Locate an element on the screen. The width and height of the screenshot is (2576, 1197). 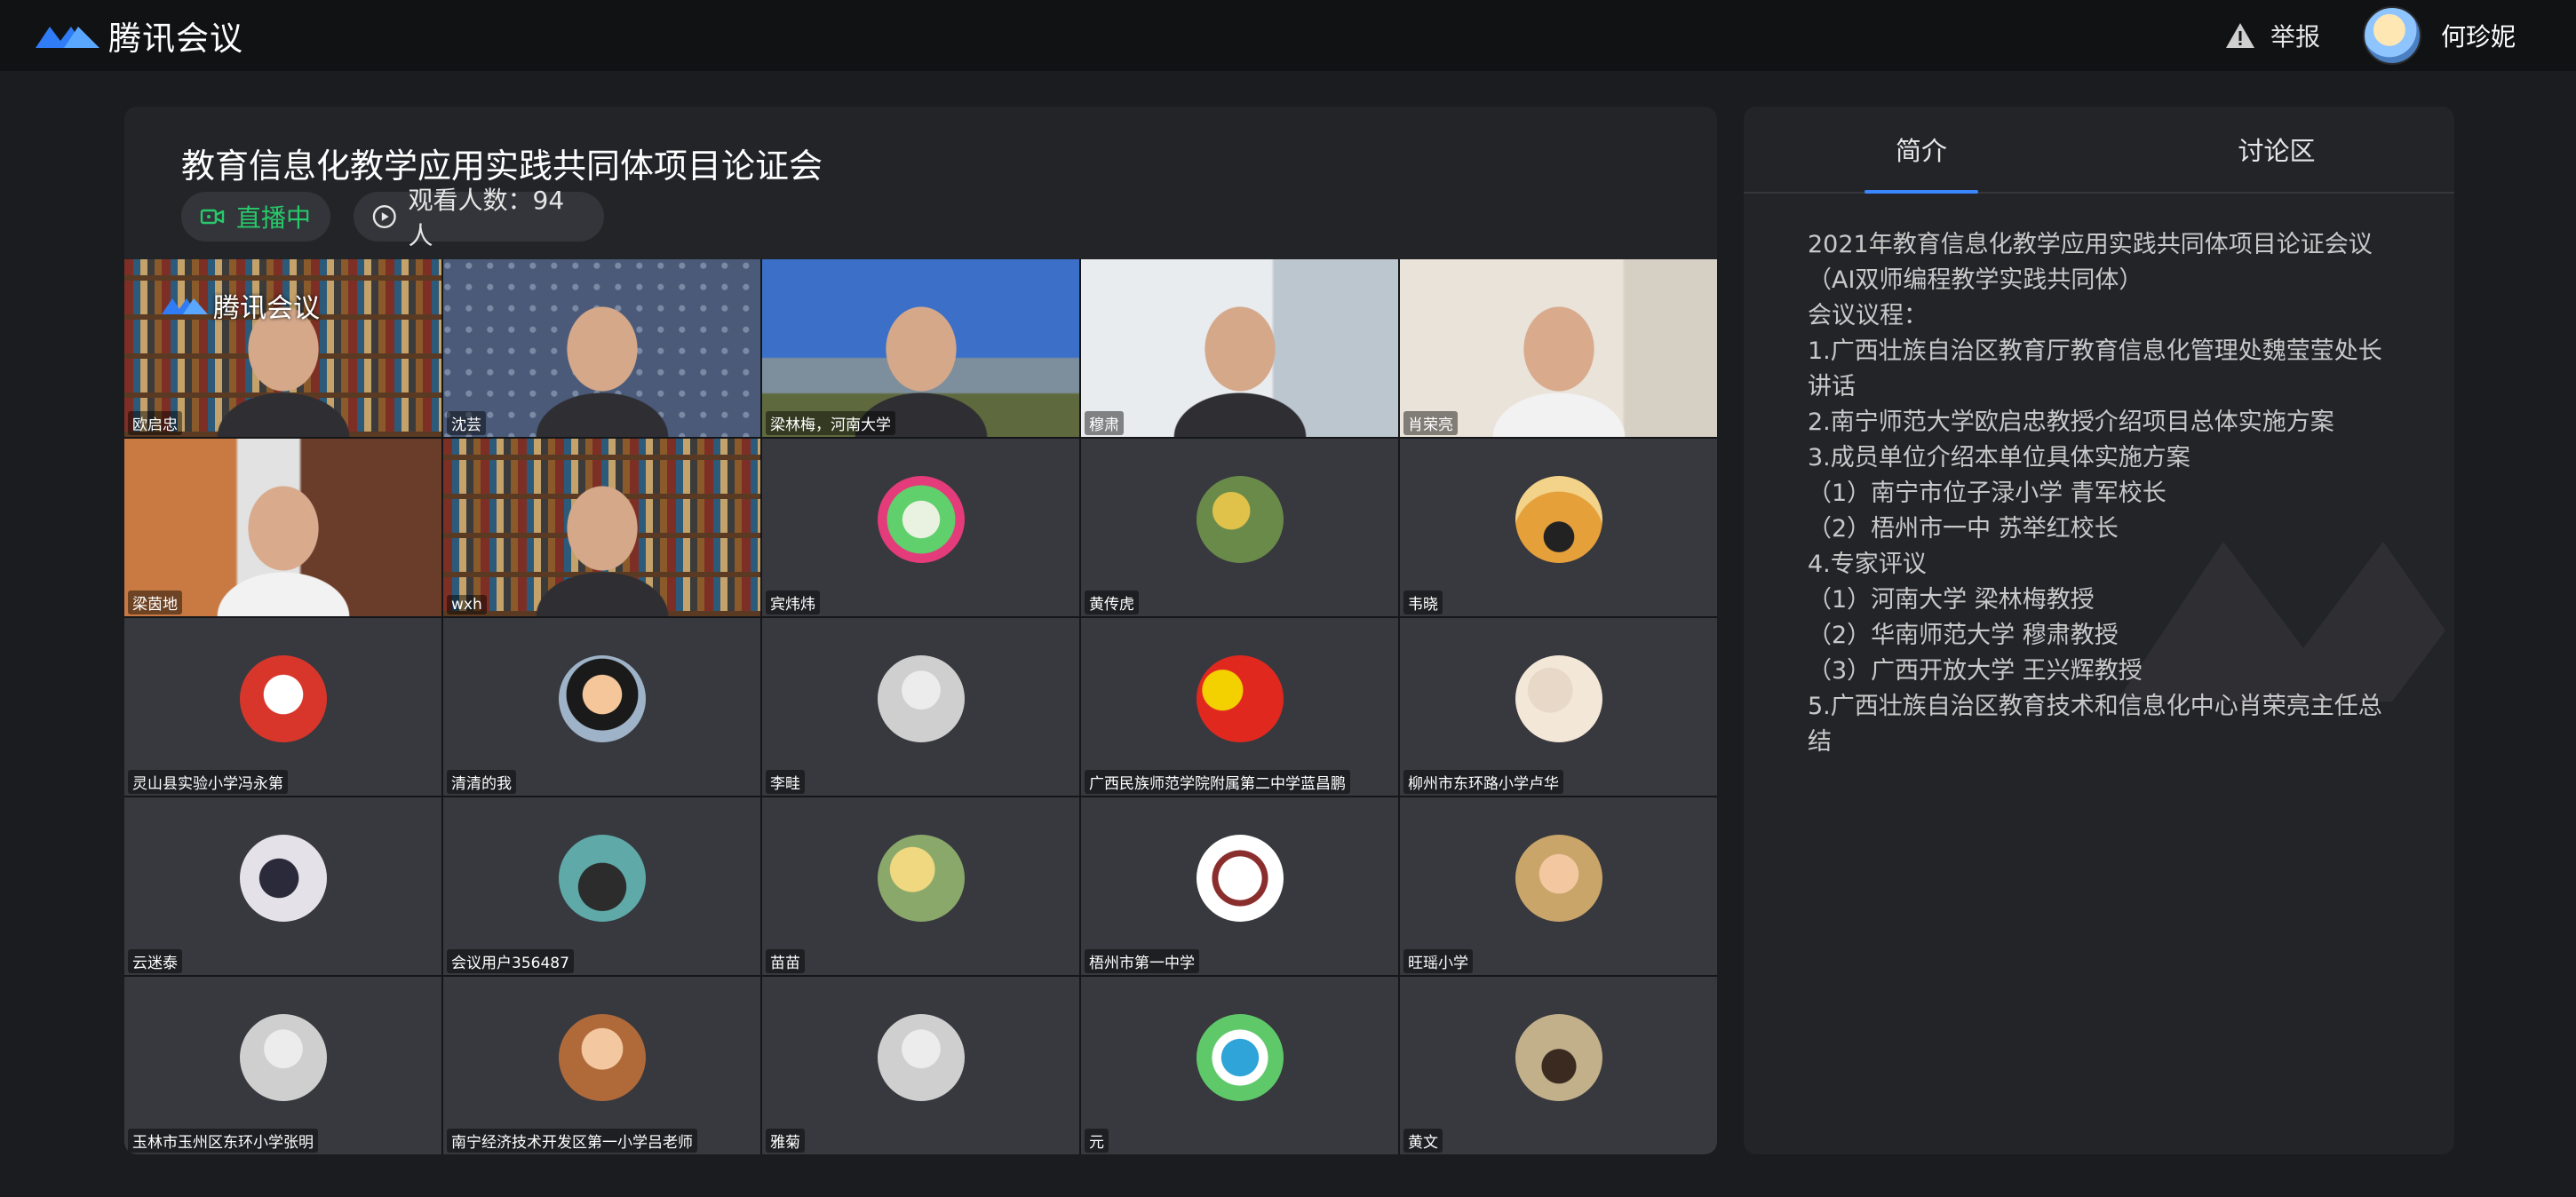
participant-tile: 穆肃 is located at coordinates (1239, 348).